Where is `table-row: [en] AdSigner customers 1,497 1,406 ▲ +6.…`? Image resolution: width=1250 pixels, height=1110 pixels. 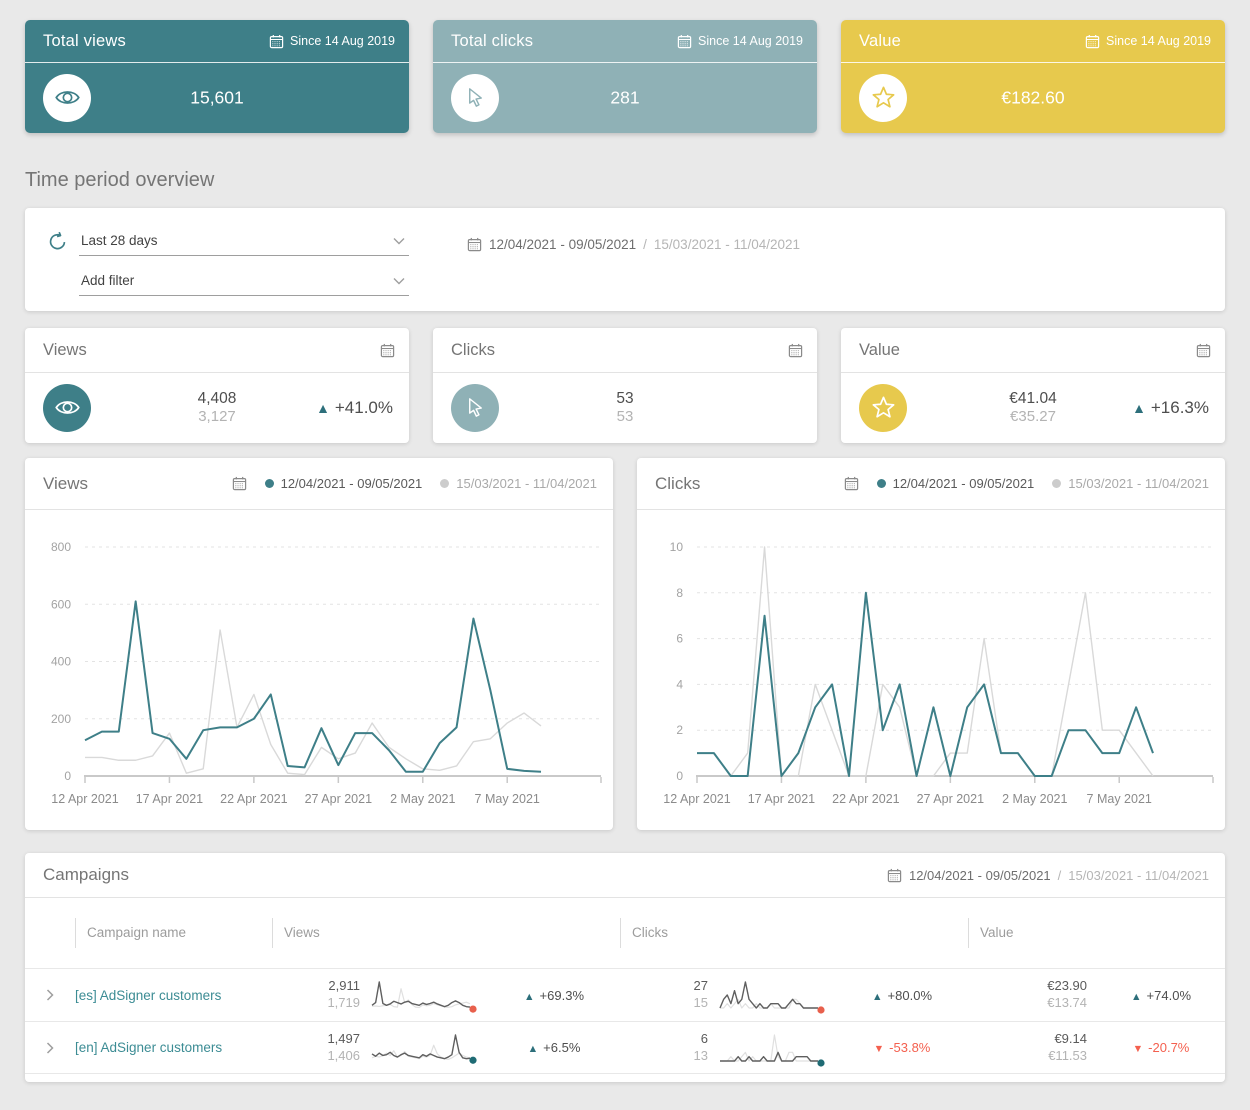 table-row: [en] AdSigner customers 1,497 1,406 ▲ +6.… is located at coordinates (625, 1047).